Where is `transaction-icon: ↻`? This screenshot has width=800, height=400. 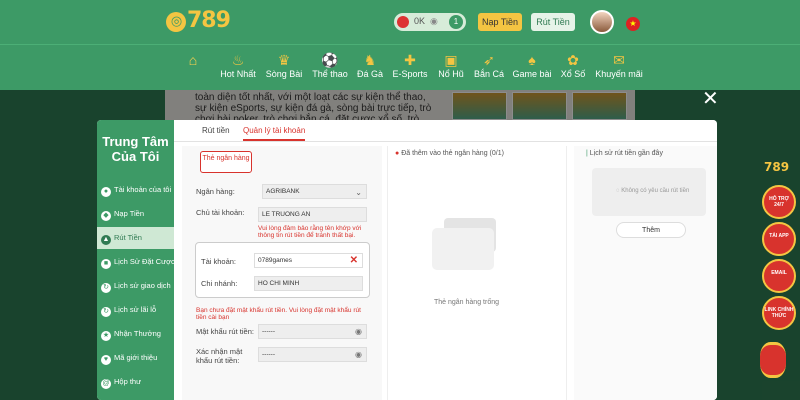
transaction-icon: ↻ is located at coordinates (106, 288).